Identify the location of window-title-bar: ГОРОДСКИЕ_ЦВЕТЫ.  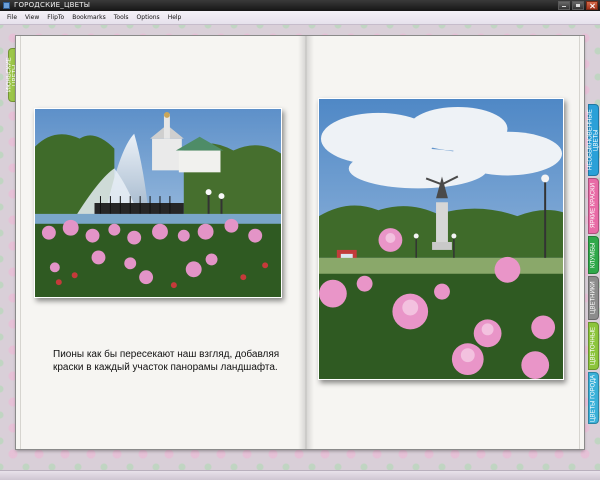
(300, 5).